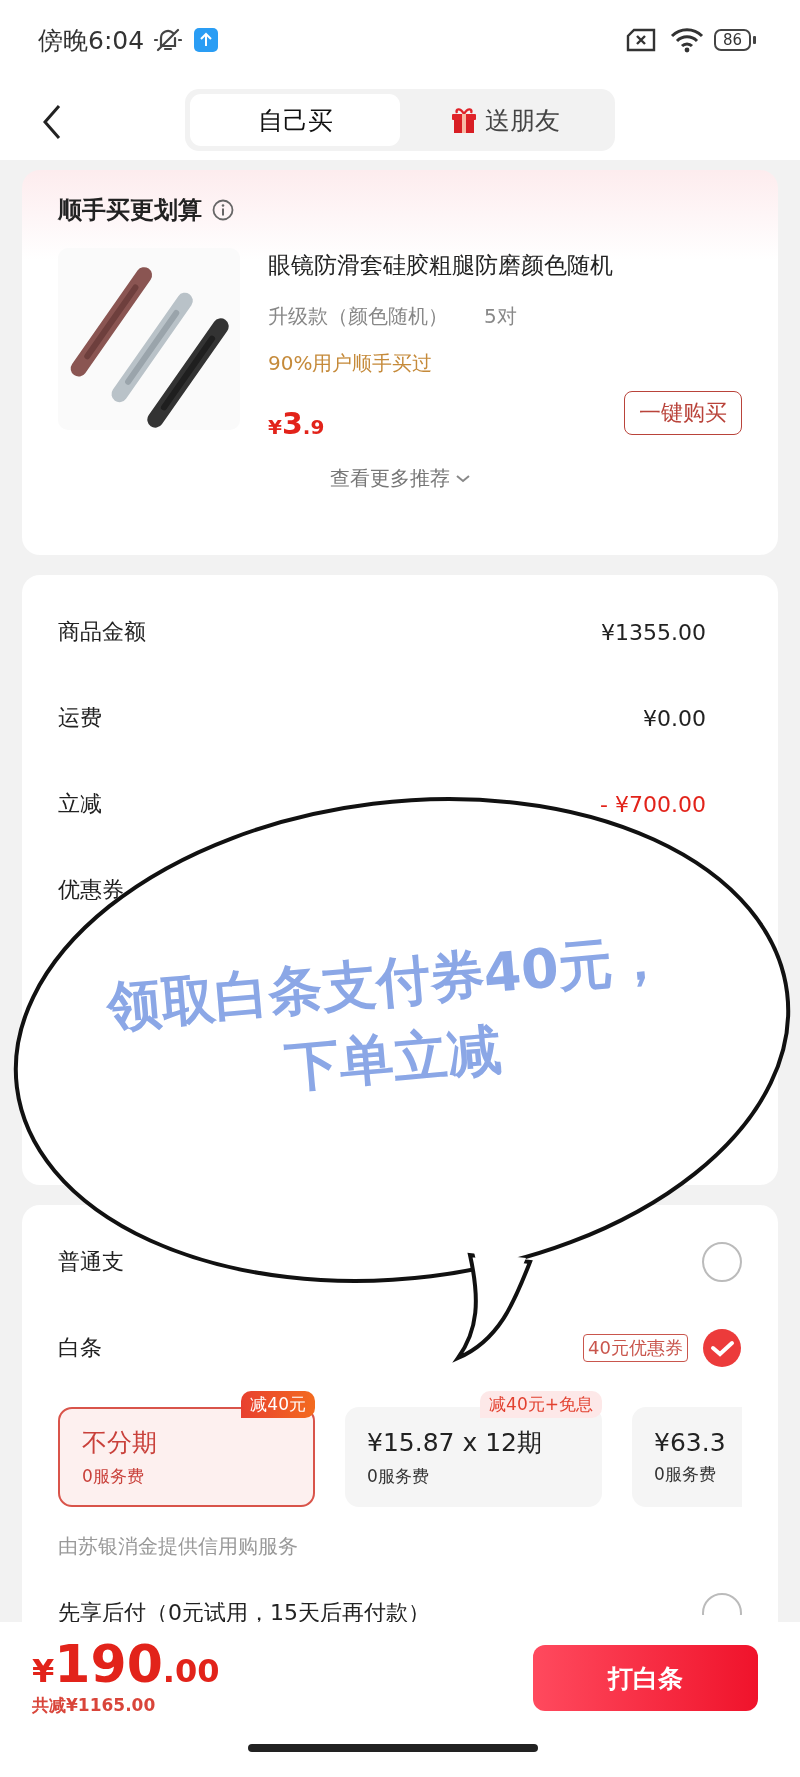 This screenshot has width=800, height=1777. What do you see at coordinates (295, 120) in the screenshot?
I see `tab: 自己买` at bounding box center [295, 120].